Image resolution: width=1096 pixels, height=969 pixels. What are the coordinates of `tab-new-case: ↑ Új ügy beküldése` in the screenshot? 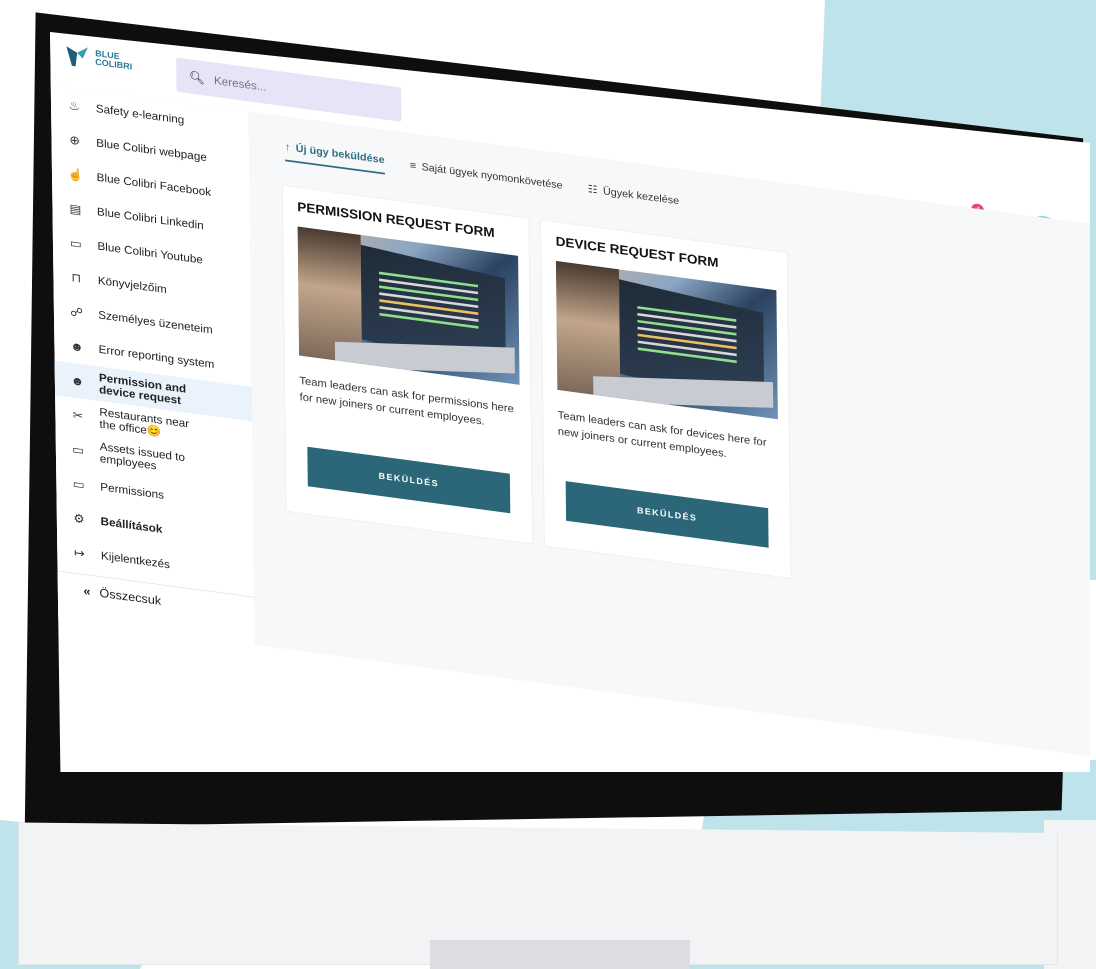 It's located at (334, 157).